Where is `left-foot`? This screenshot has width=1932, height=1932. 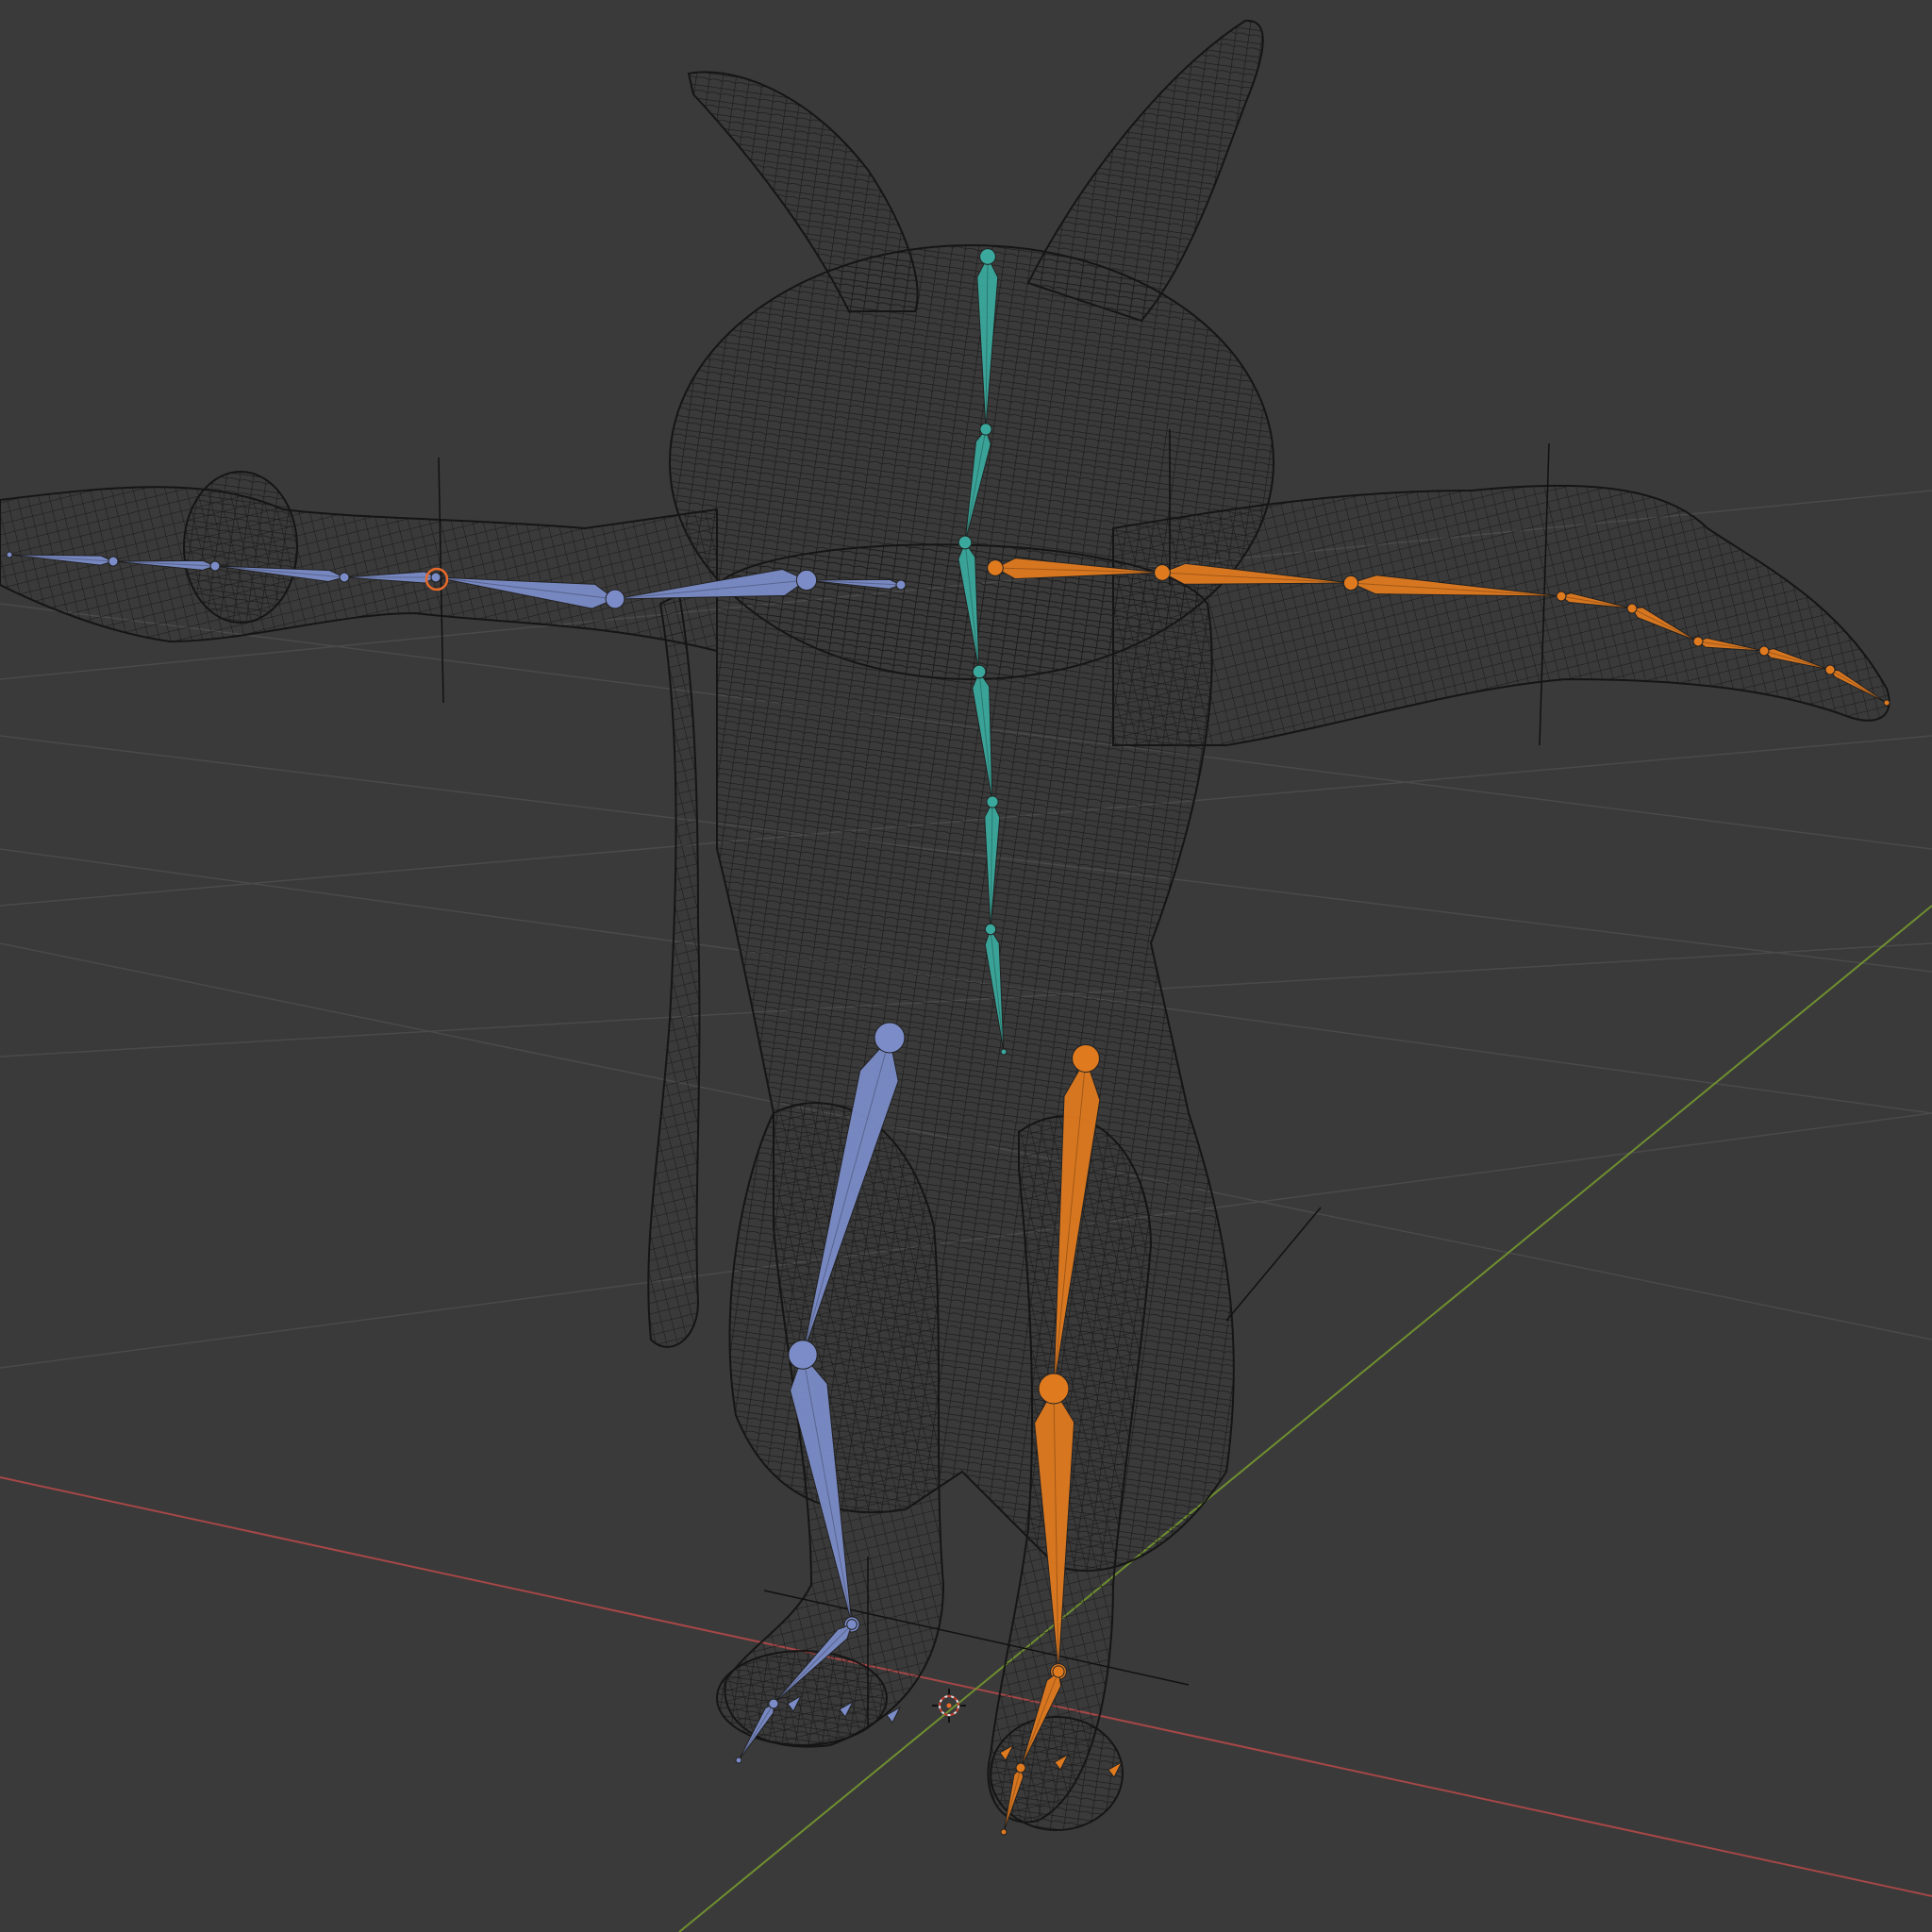 left-foot is located at coordinates (802, 1698).